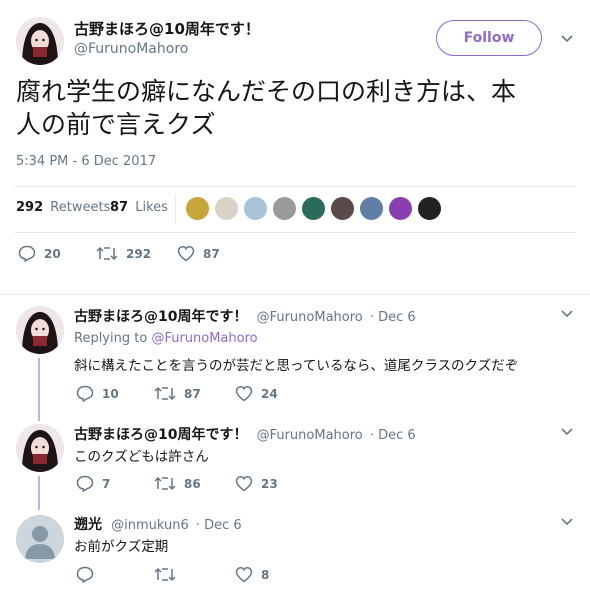 The height and width of the screenshot is (589, 590). I want to click on retweet-count: 292, so click(139, 253).